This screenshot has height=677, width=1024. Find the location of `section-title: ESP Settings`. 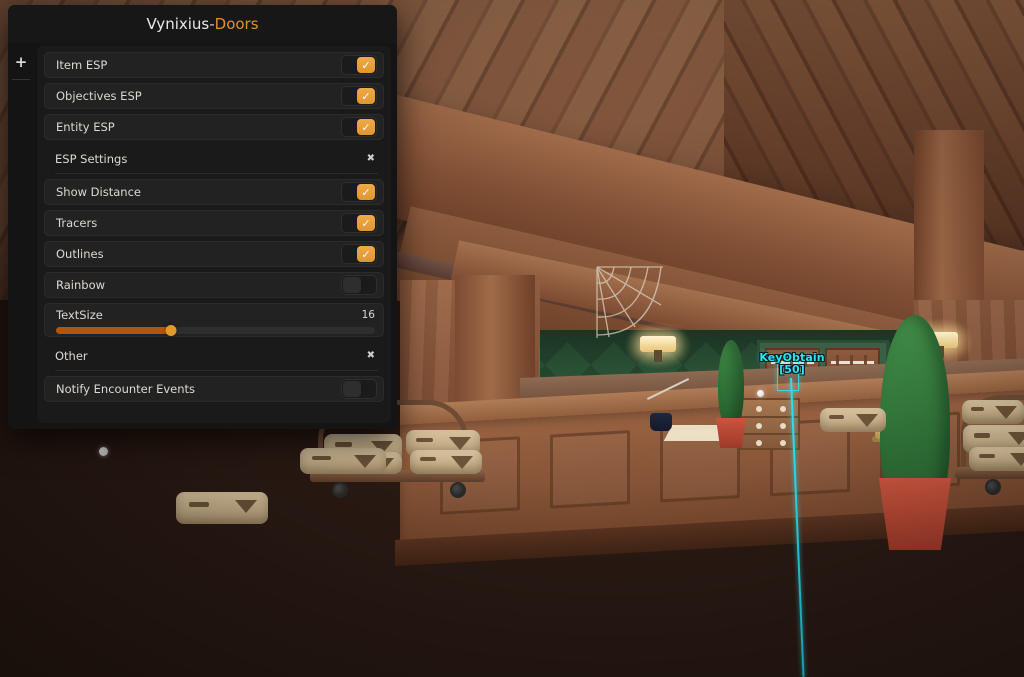

section-title: ESP Settings is located at coordinates (91, 159).